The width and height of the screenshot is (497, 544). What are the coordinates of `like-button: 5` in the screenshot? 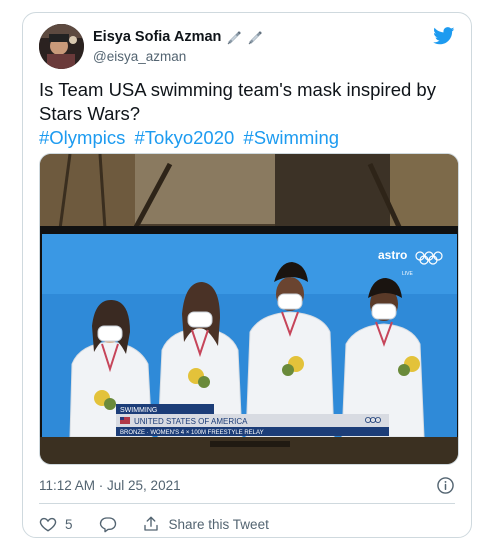 It's located at (56, 524).